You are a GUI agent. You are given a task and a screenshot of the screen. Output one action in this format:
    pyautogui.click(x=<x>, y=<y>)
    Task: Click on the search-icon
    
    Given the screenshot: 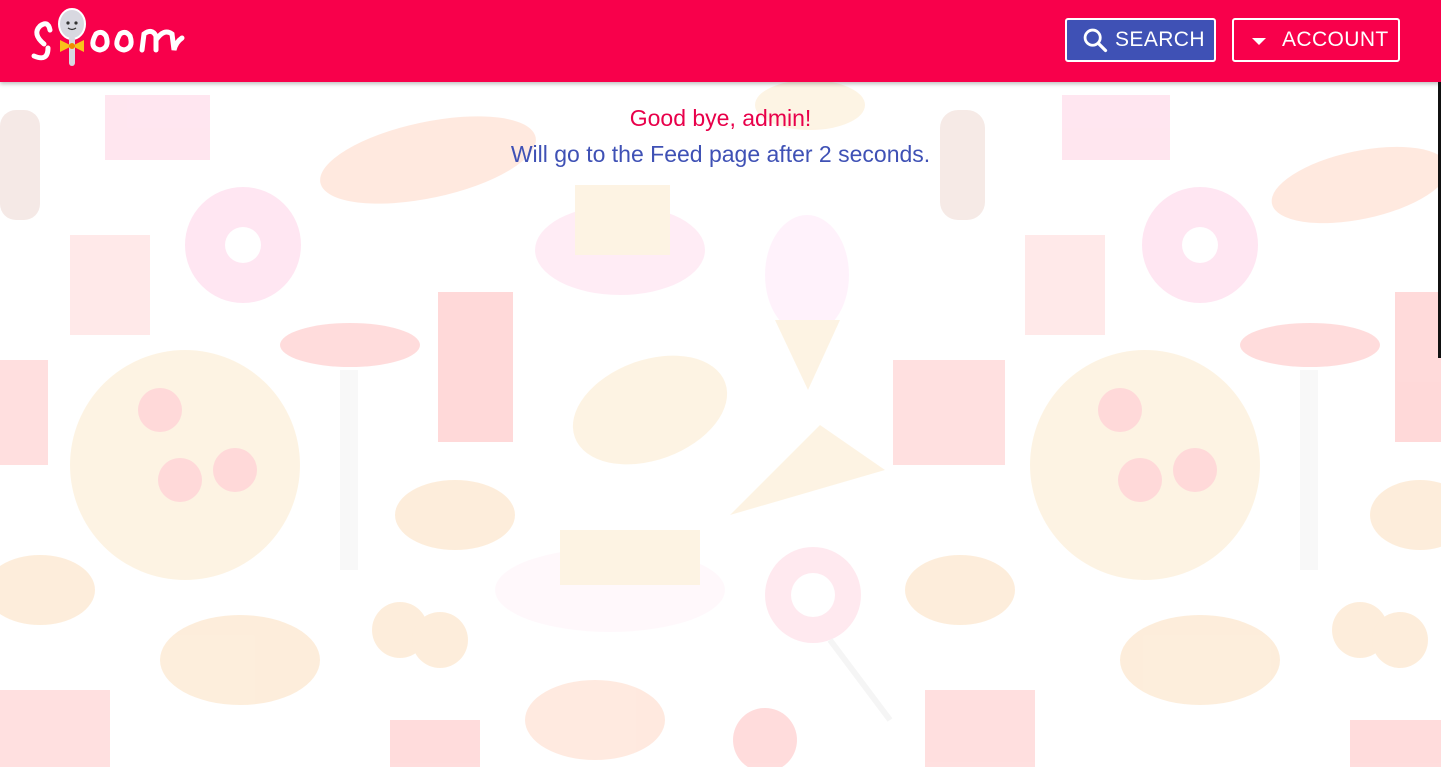 What is the action you would take?
    pyautogui.click(x=1095, y=40)
    